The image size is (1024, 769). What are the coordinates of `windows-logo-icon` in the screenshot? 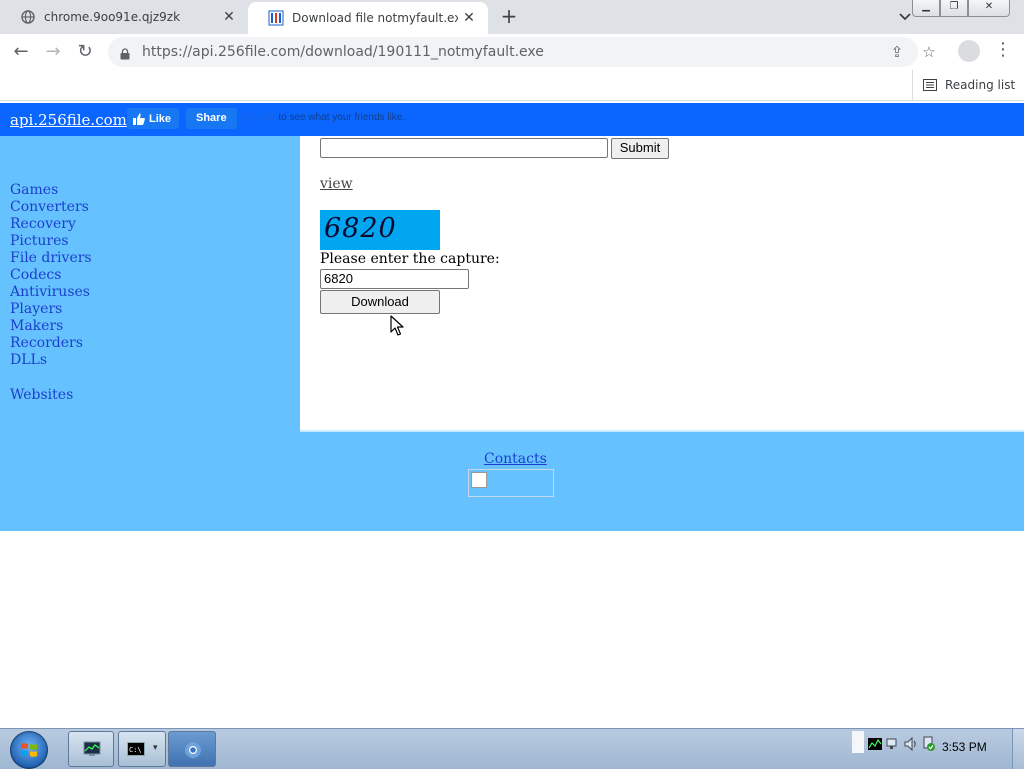 It's located at (29, 750).